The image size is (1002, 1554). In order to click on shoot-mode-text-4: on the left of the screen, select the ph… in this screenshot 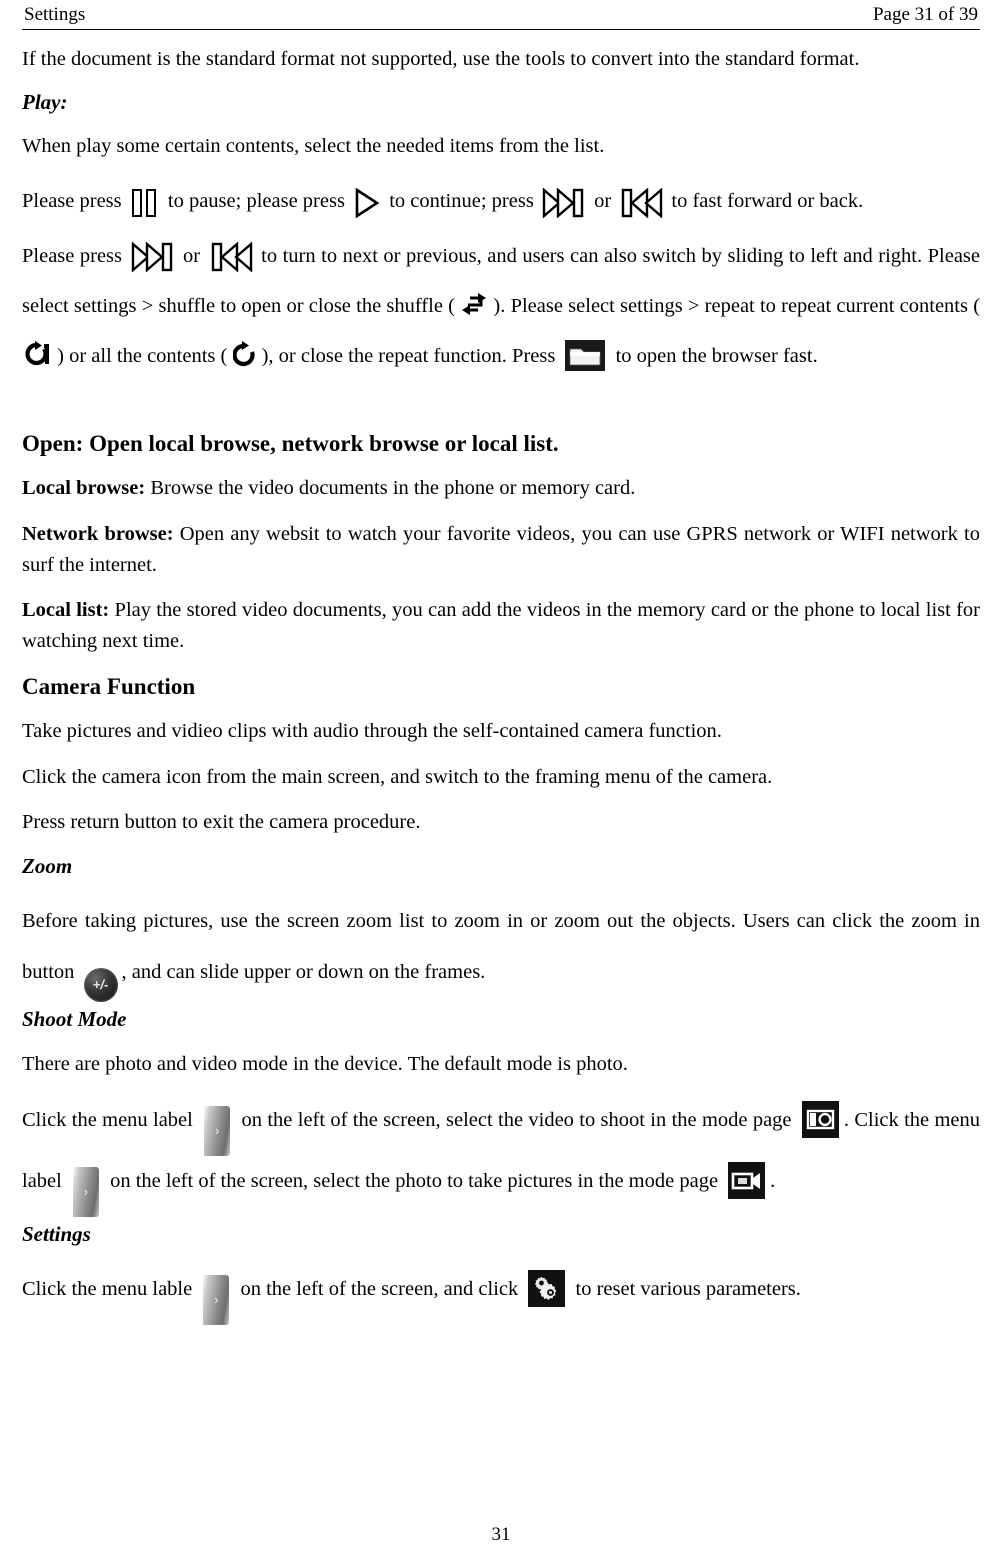, I will do `click(414, 1180)`.